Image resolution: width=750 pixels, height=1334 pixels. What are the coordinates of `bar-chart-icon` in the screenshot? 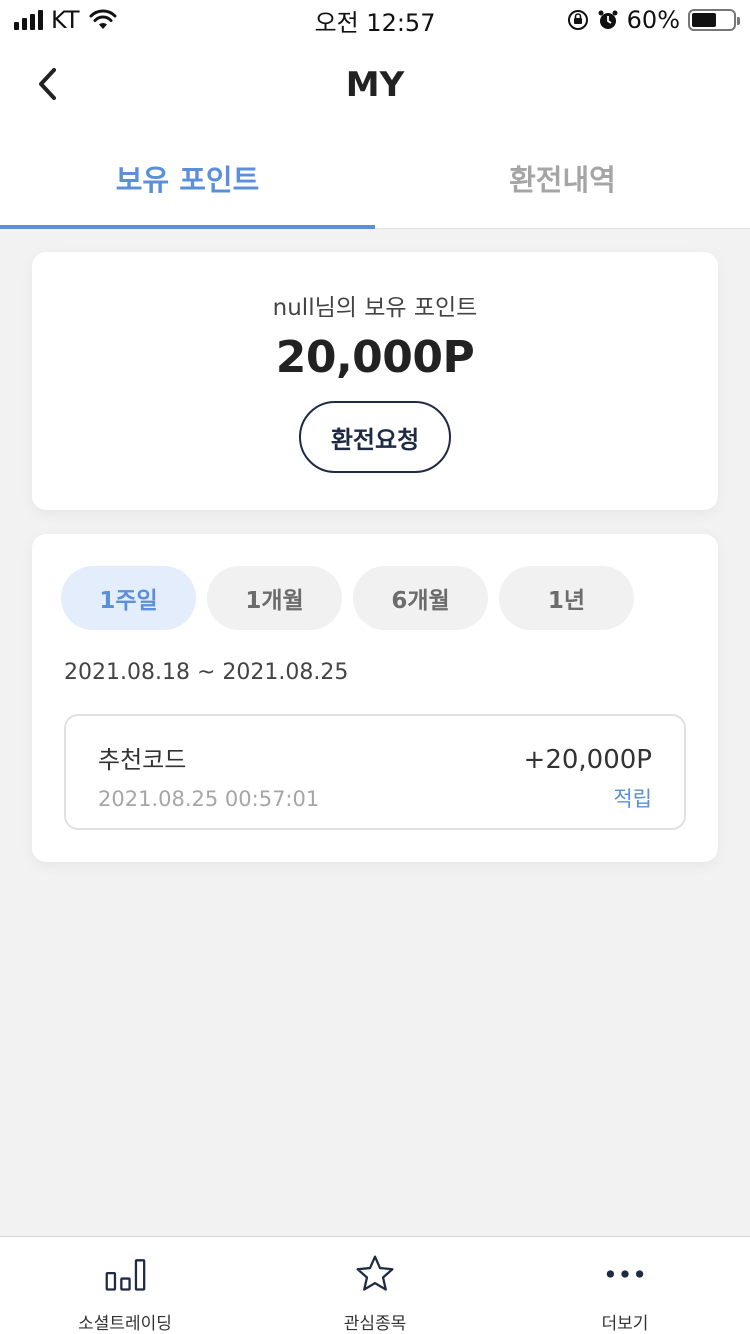 It's located at (125, 1275).